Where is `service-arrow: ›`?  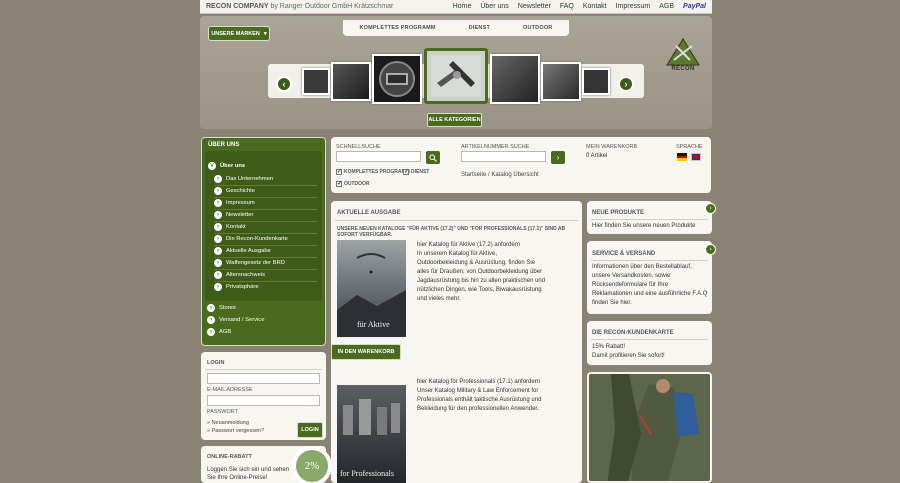 service-arrow: › is located at coordinates (710, 249).